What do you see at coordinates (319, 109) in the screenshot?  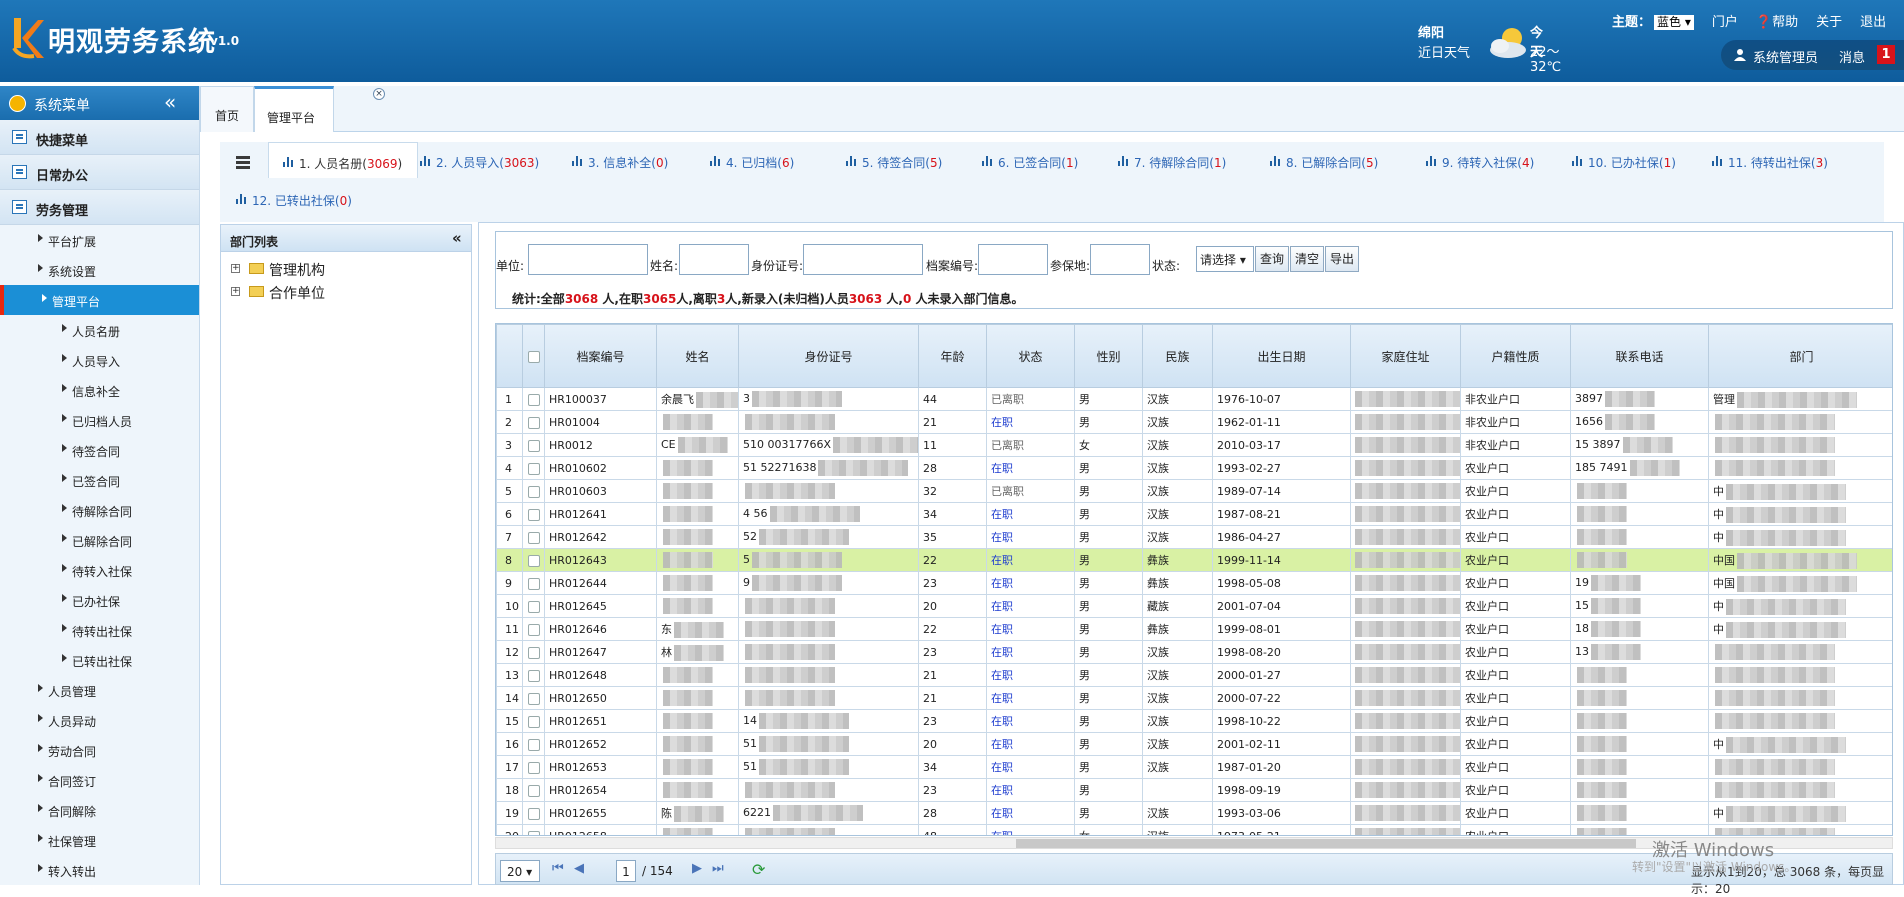 I see `tab-management: 管理平台 ×` at bounding box center [319, 109].